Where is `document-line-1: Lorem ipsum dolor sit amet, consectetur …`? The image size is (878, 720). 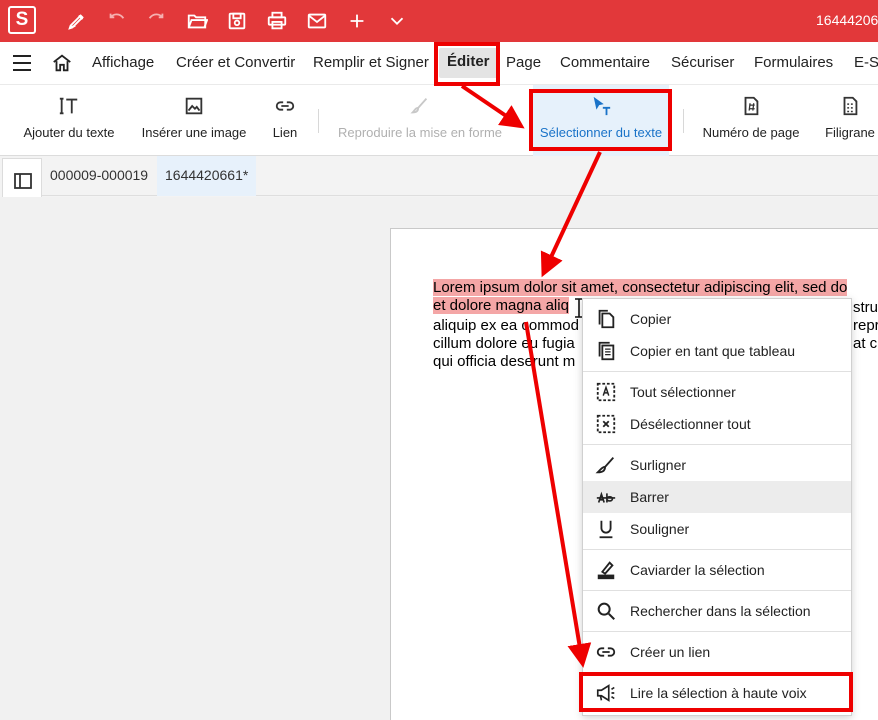 document-line-1: Lorem ipsum dolor sit amet, consectetur … is located at coordinates (640, 288).